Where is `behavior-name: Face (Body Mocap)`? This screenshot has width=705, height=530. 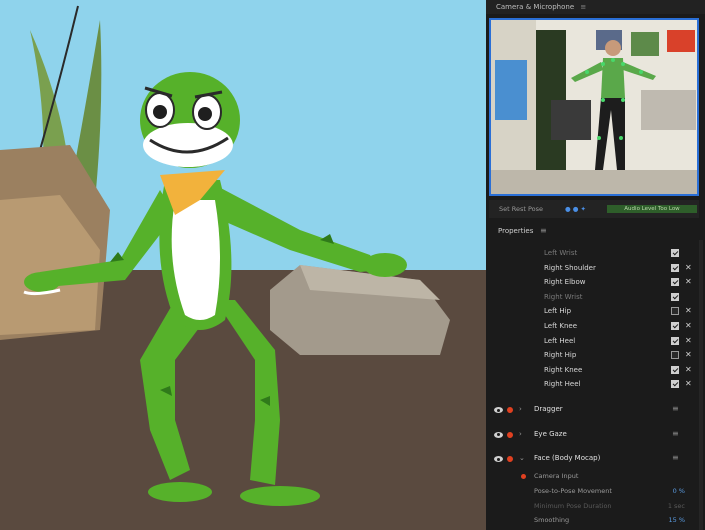 behavior-name: Face (Body Mocap) is located at coordinates (567, 458).